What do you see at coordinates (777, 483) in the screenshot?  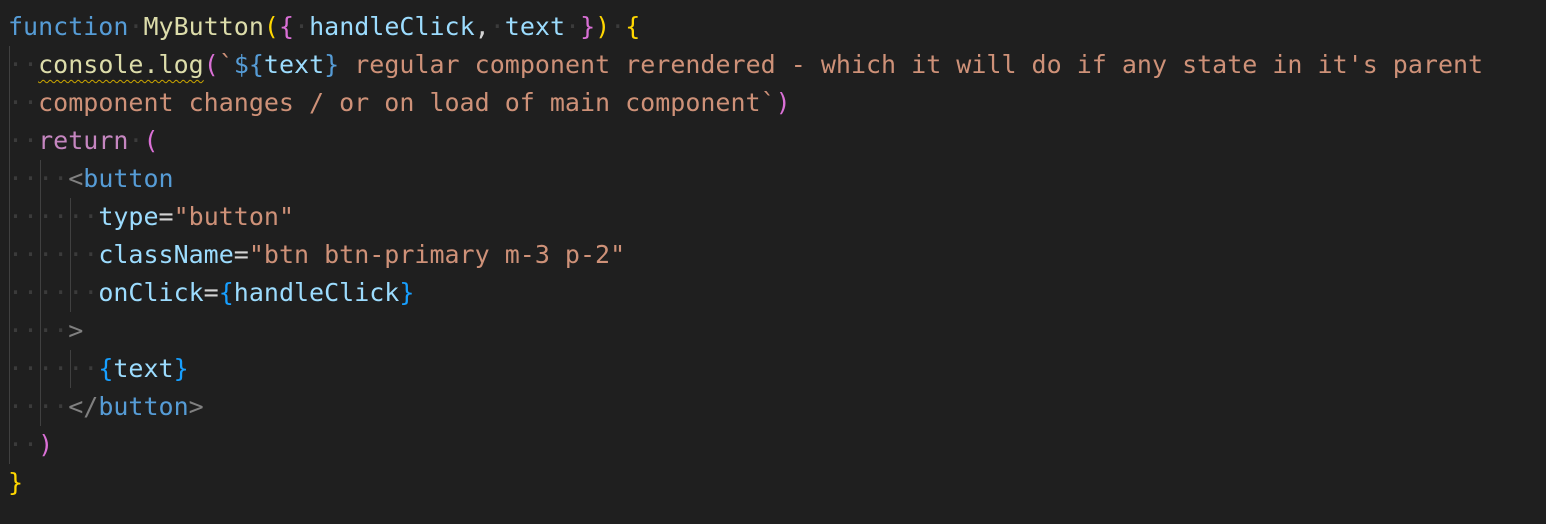 I see `code-line: }` at bounding box center [777, 483].